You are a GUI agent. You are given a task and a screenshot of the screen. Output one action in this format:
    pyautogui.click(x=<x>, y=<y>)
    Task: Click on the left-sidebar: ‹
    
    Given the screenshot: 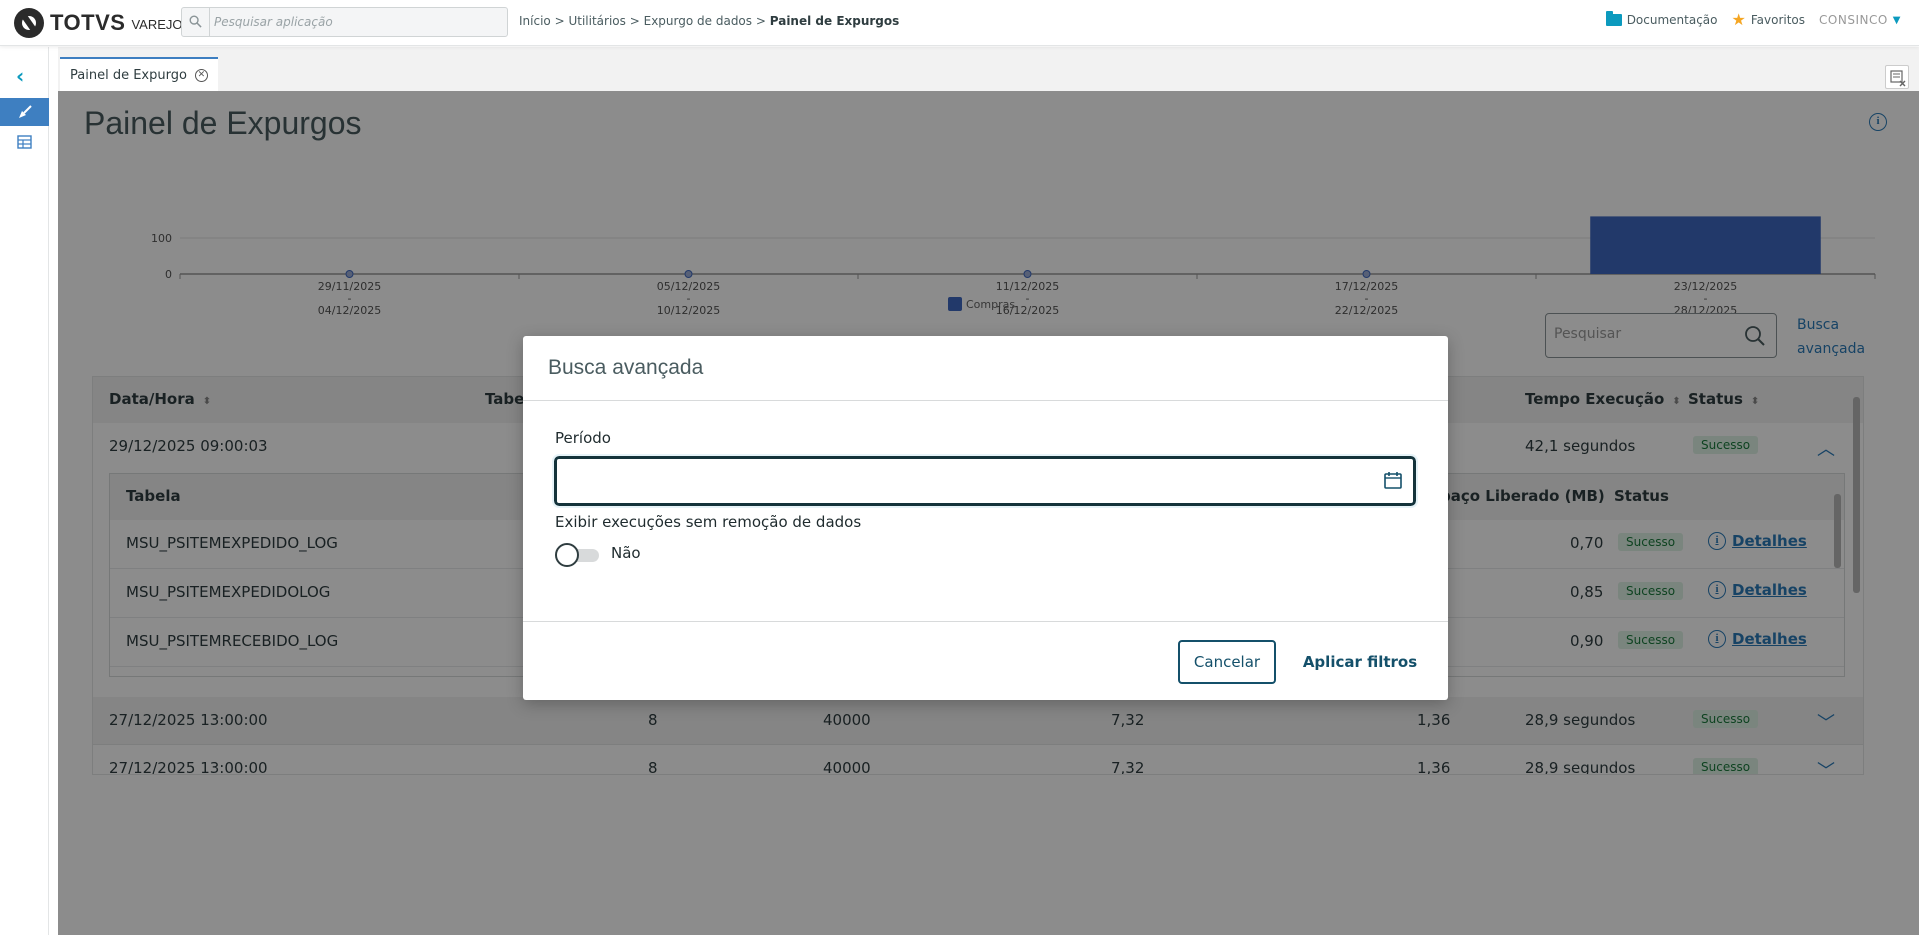 What is the action you would take?
    pyautogui.click(x=24, y=491)
    